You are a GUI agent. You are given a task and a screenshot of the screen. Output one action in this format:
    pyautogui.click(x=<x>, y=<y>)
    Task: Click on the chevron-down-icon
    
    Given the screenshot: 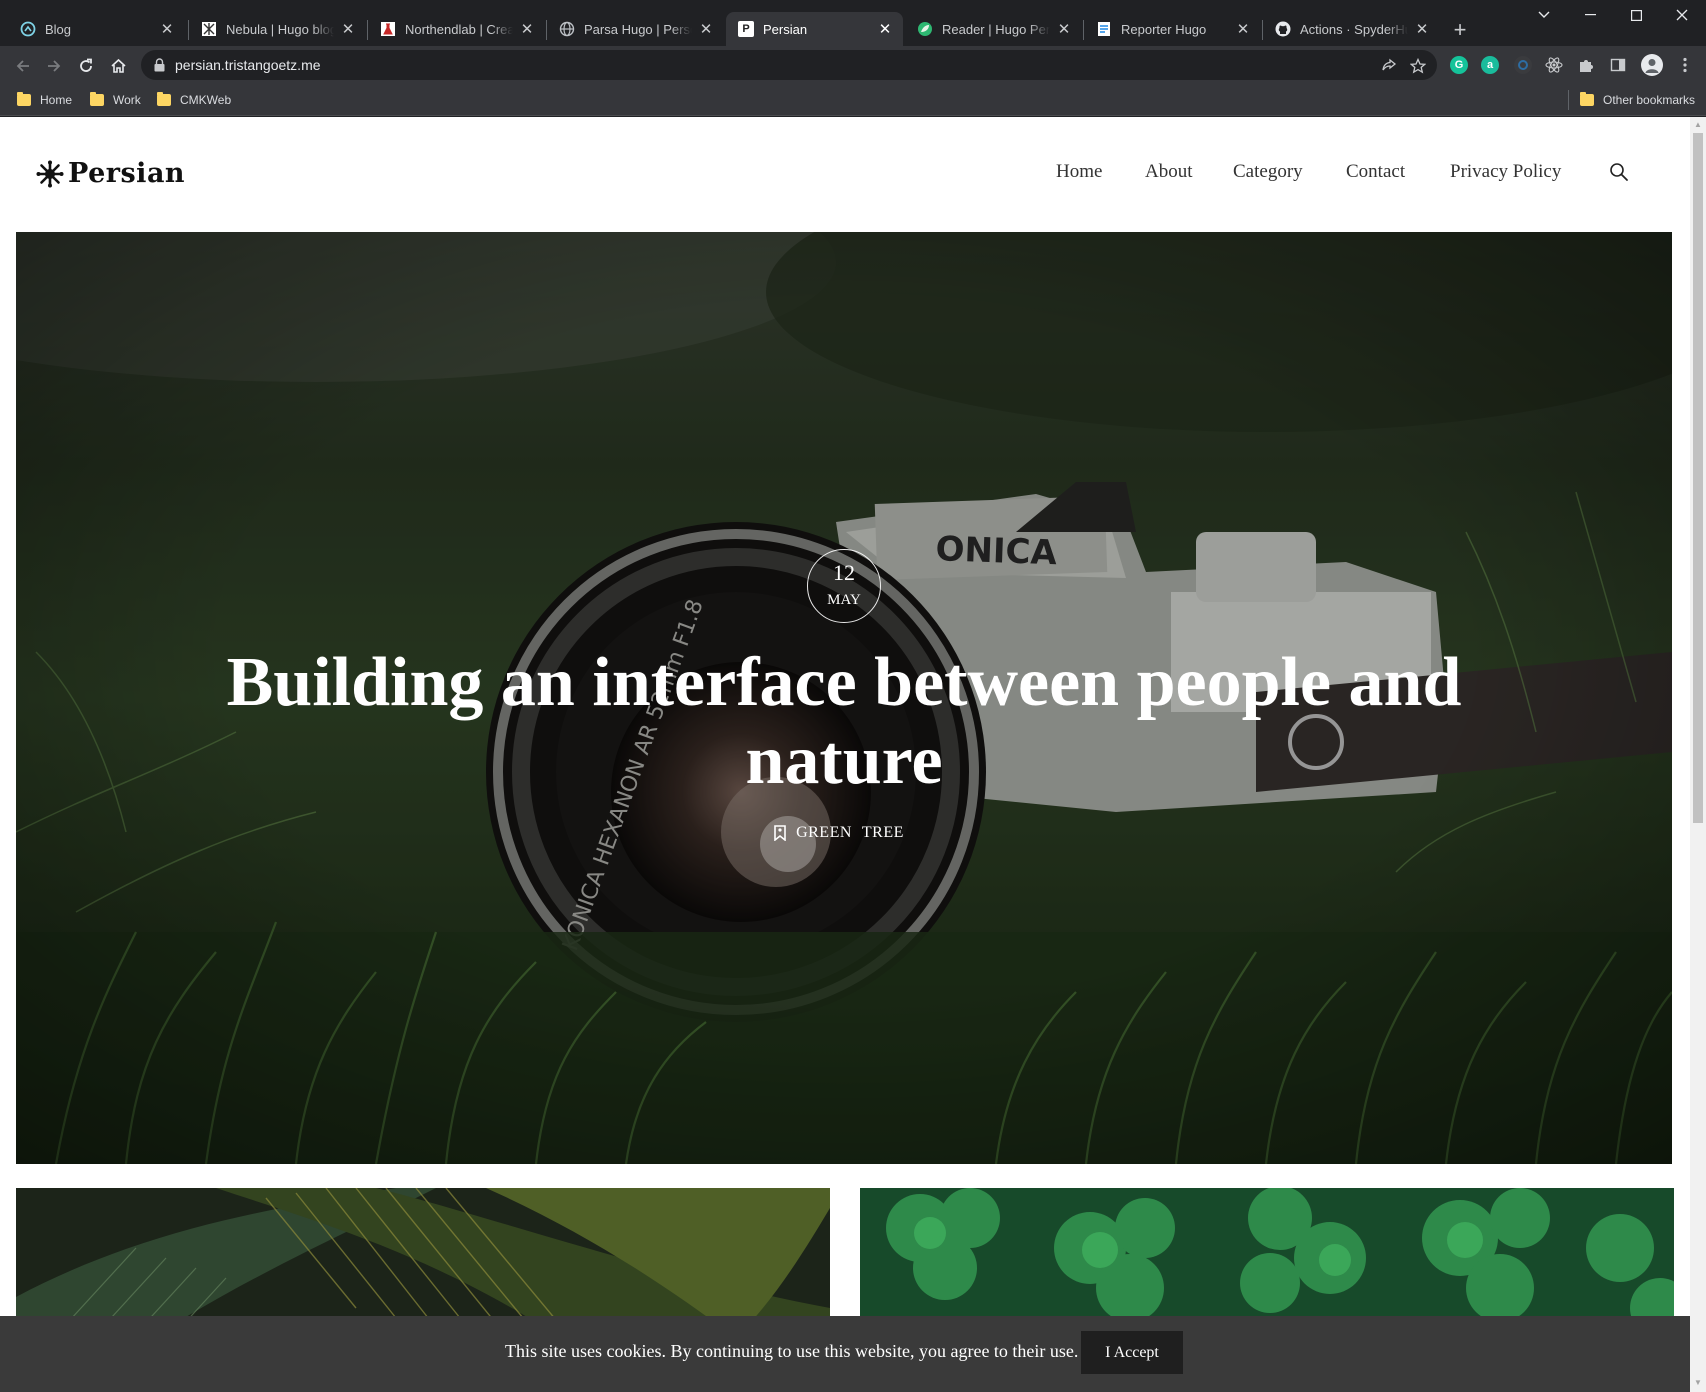 What is the action you would take?
    pyautogui.click(x=1544, y=14)
    